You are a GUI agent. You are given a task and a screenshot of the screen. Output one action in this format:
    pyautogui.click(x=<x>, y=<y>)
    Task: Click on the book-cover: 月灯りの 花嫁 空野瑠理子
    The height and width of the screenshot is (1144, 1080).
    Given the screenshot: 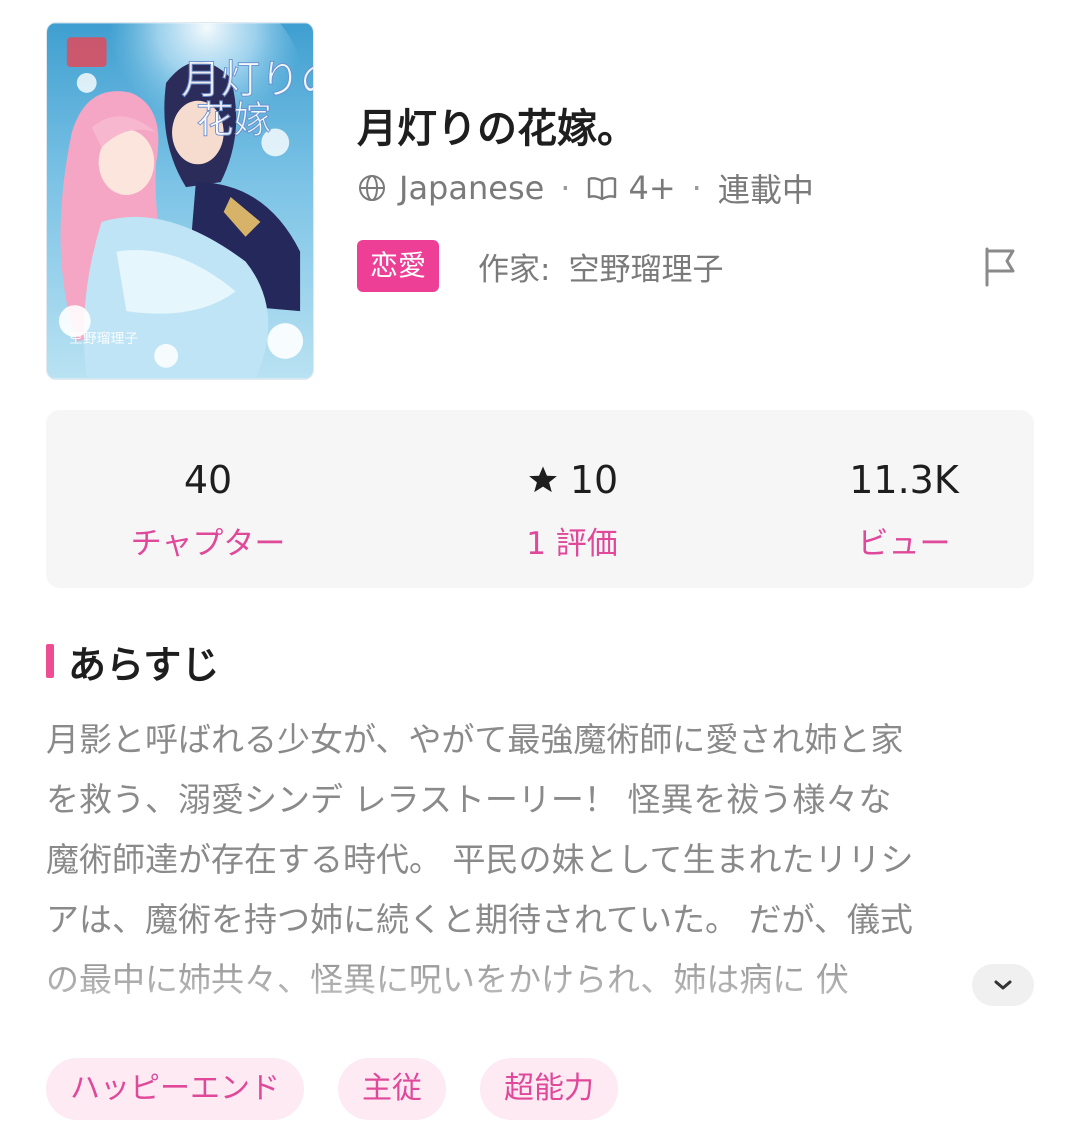 What is the action you would take?
    pyautogui.click(x=180, y=201)
    